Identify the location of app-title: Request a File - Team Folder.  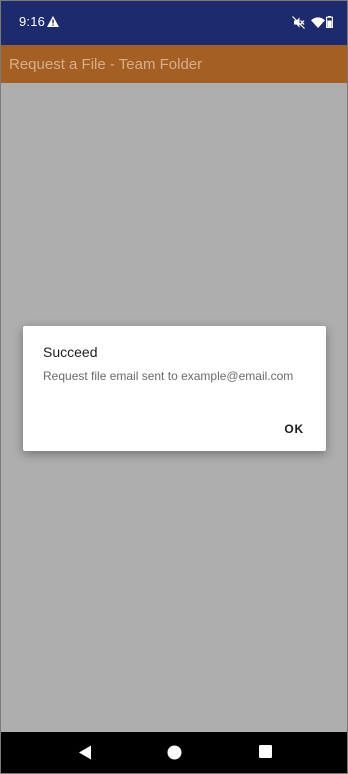
(106, 64).